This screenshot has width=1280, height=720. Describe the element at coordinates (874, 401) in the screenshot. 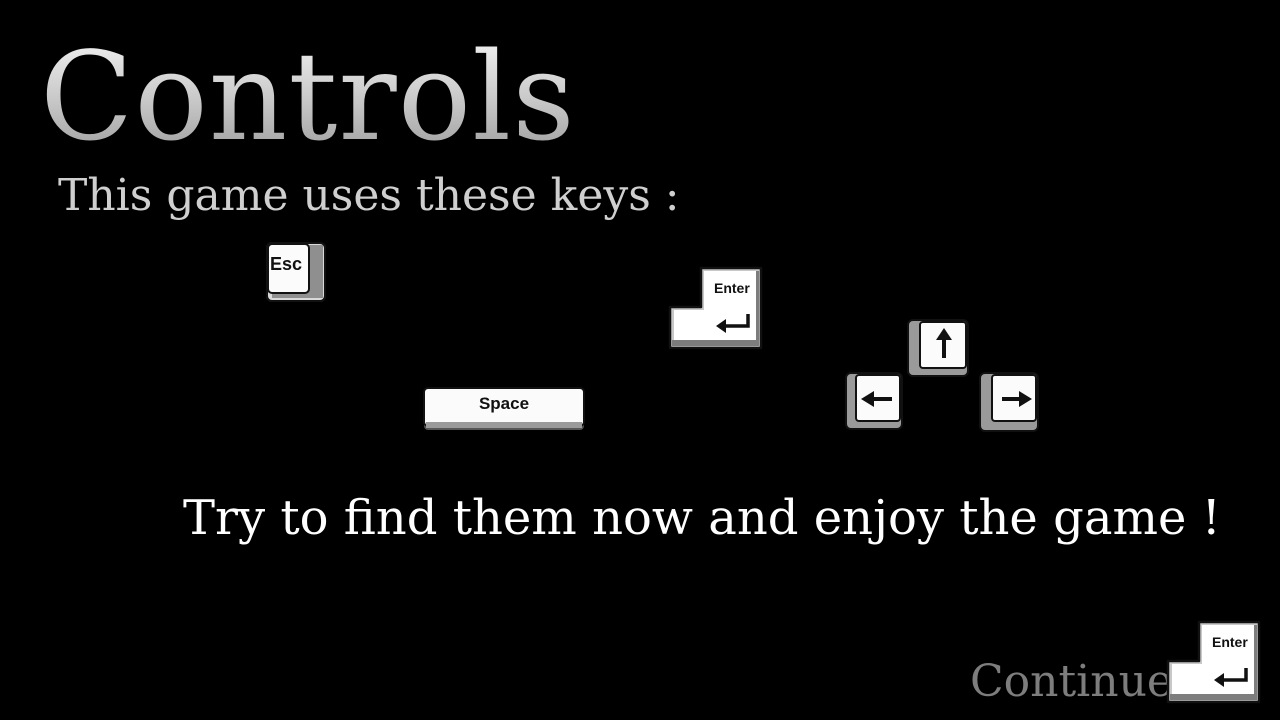

I see `left-arrow-key` at that location.